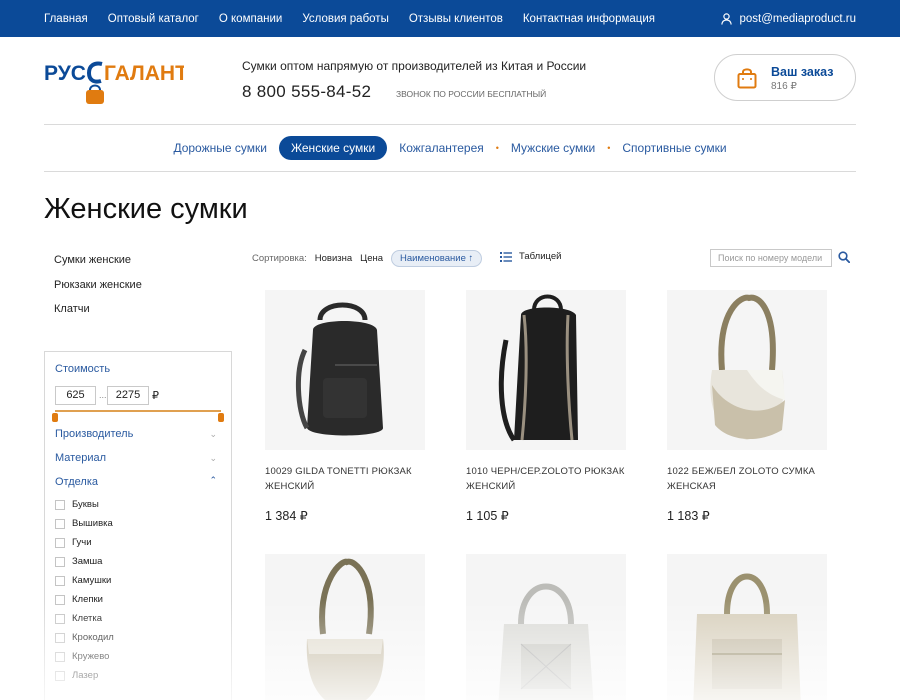  I want to click on finish-option: Гучи, so click(73, 542).